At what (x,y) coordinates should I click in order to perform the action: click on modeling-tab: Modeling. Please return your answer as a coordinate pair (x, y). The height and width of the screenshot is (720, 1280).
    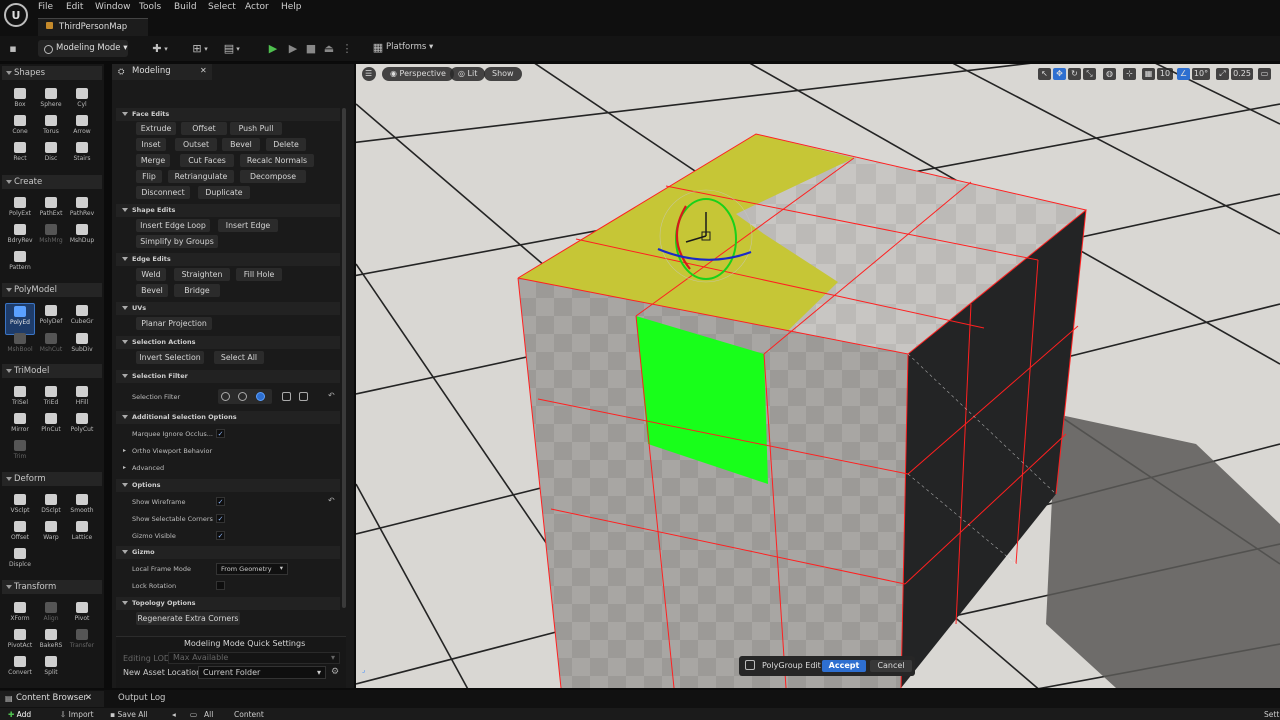
    Looking at the image, I should click on (162, 72).